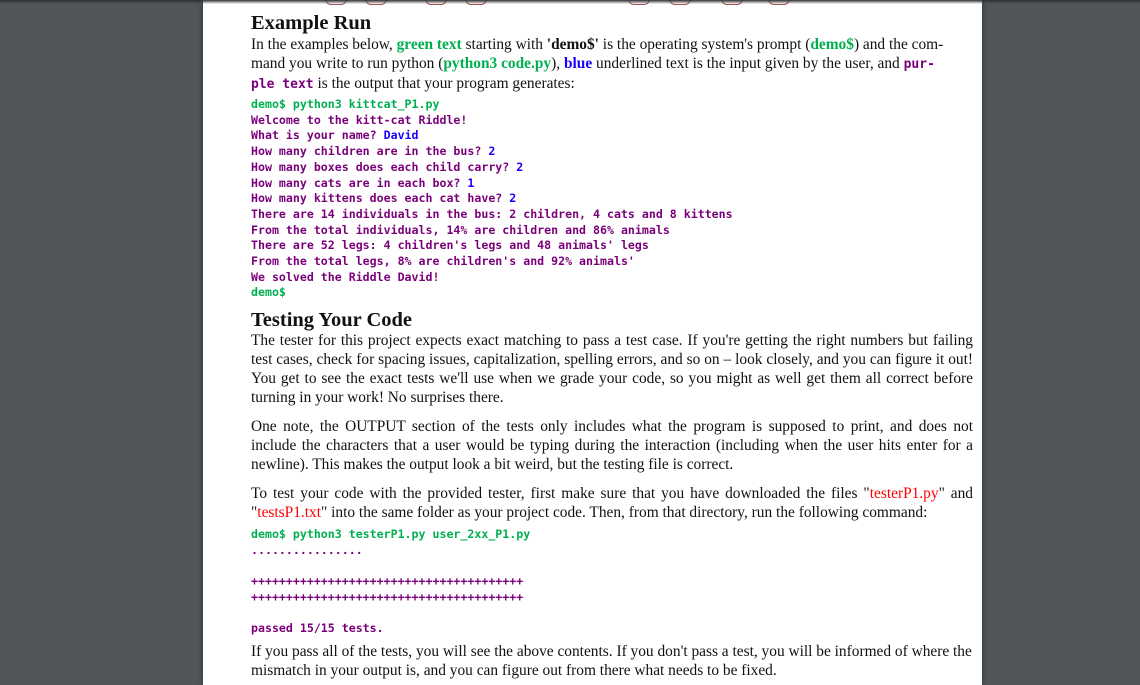  I want to click on blue-text-sample: blue, so click(578, 63).